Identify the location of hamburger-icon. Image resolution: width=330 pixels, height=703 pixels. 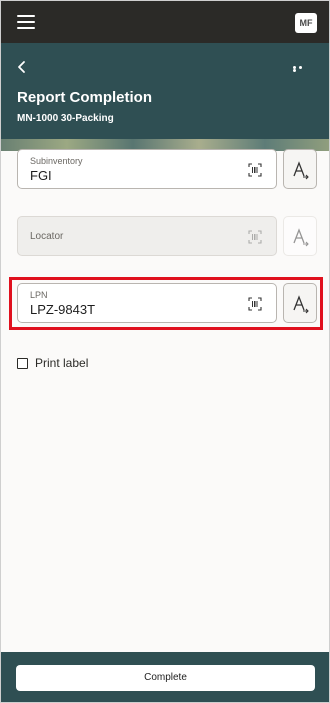
(26, 22).